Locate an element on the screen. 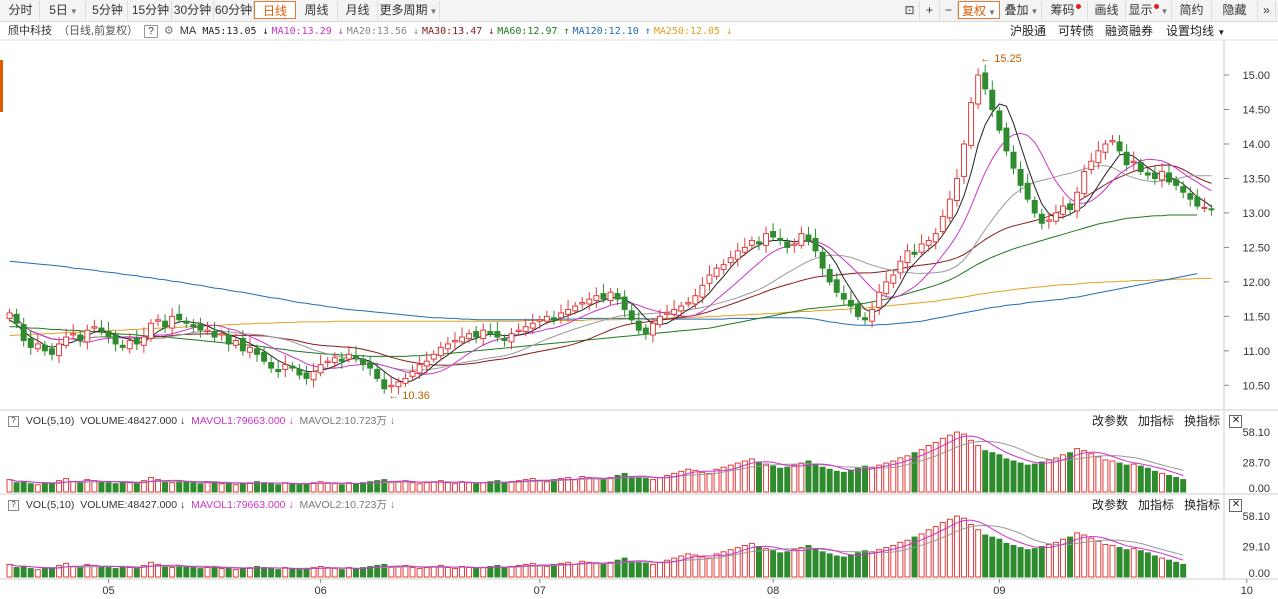 This screenshot has height=599, width=1278. price-tick-label: 12.50 is located at coordinates (1256, 248).